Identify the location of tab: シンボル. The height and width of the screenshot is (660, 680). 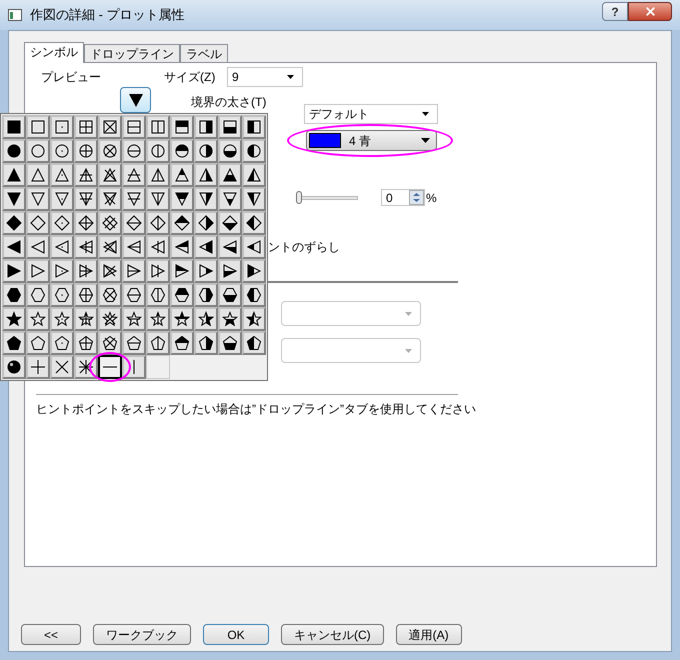
(54, 52).